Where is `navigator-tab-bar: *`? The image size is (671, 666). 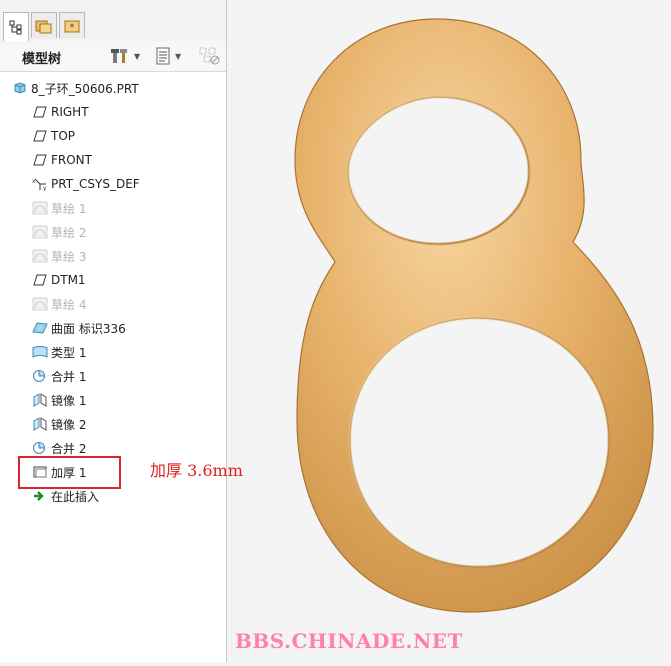 navigator-tab-bar: * is located at coordinates (113, 21).